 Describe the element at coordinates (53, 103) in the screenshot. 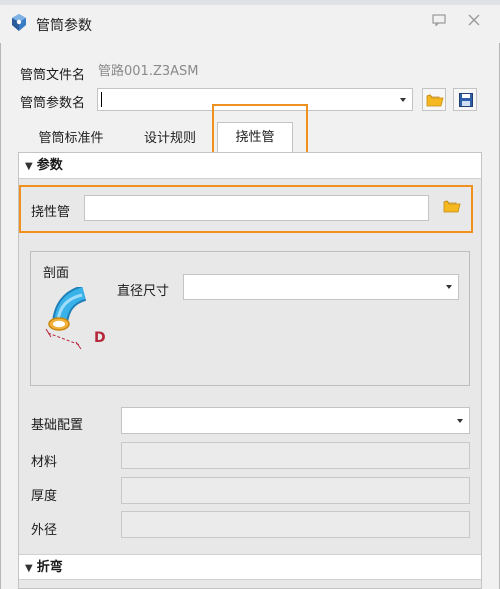

I see `param-name-label: 管筒参数名` at that location.